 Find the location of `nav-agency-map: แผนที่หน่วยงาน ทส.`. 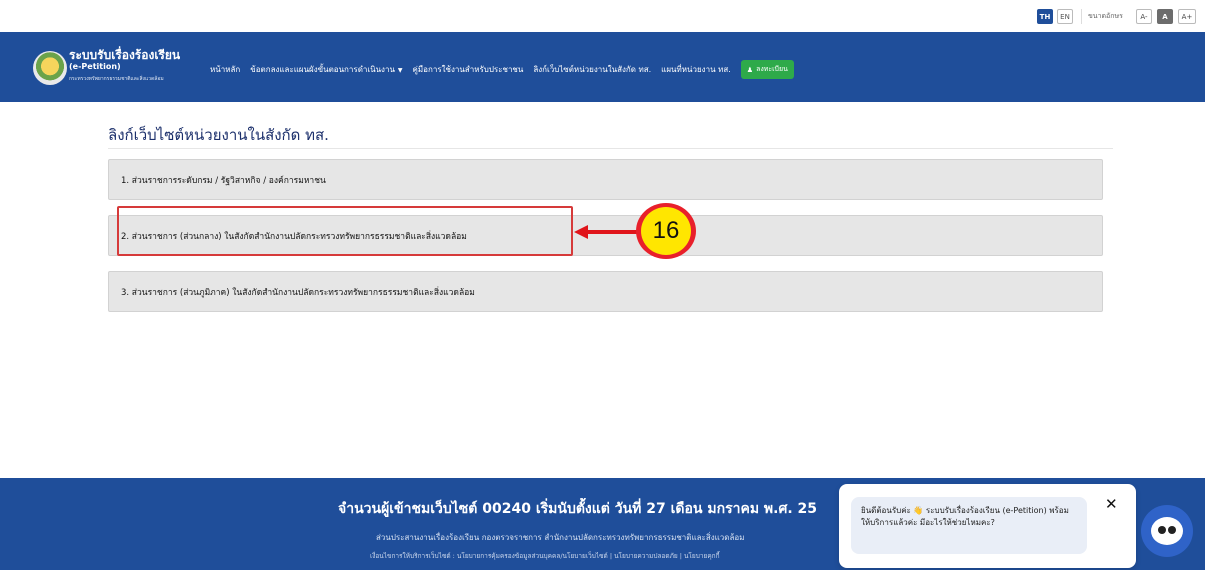

nav-agency-map: แผนที่หน่วยงาน ทส. is located at coordinates (696, 69).